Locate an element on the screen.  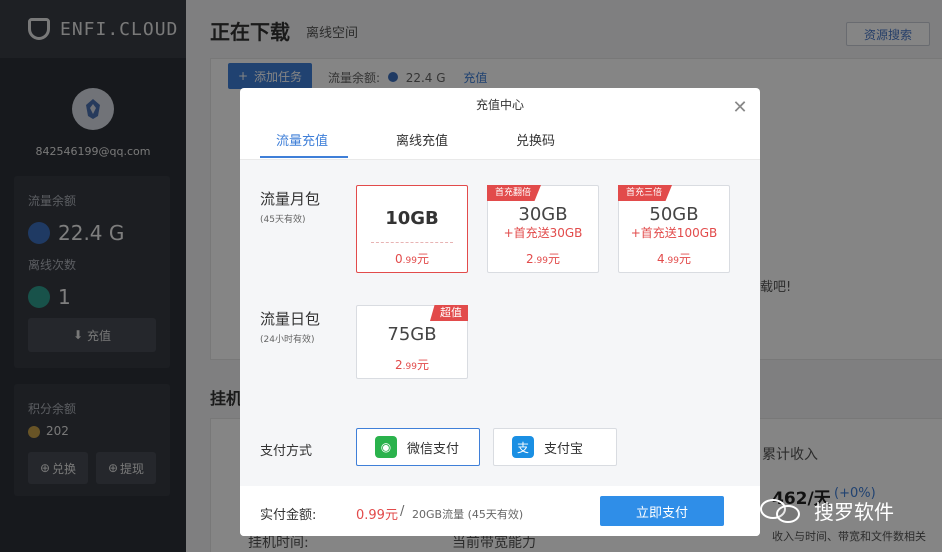
wechat-pay-label: 微信支付 is located at coordinates (433, 449).